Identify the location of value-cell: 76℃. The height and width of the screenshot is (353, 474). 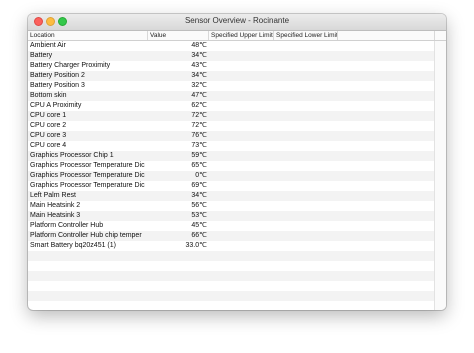
(199, 135).